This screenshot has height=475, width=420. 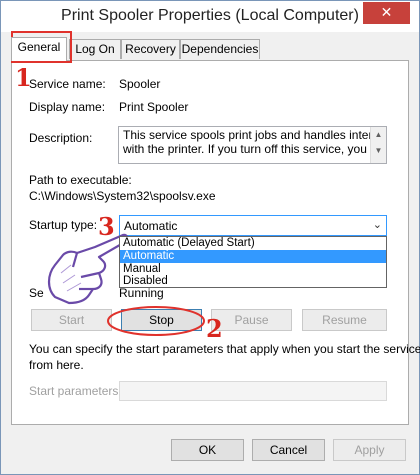 What do you see at coordinates (369, 450) in the screenshot?
I see `apply-button: Apply` at bounding box center [369, 450].